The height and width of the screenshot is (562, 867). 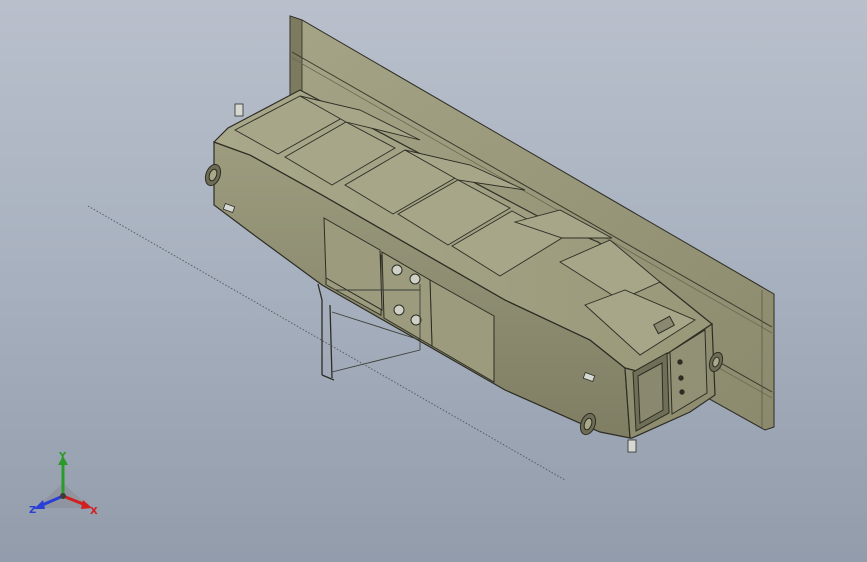 I want to click on y-axis-label: Y, so click(x=63, y=456).